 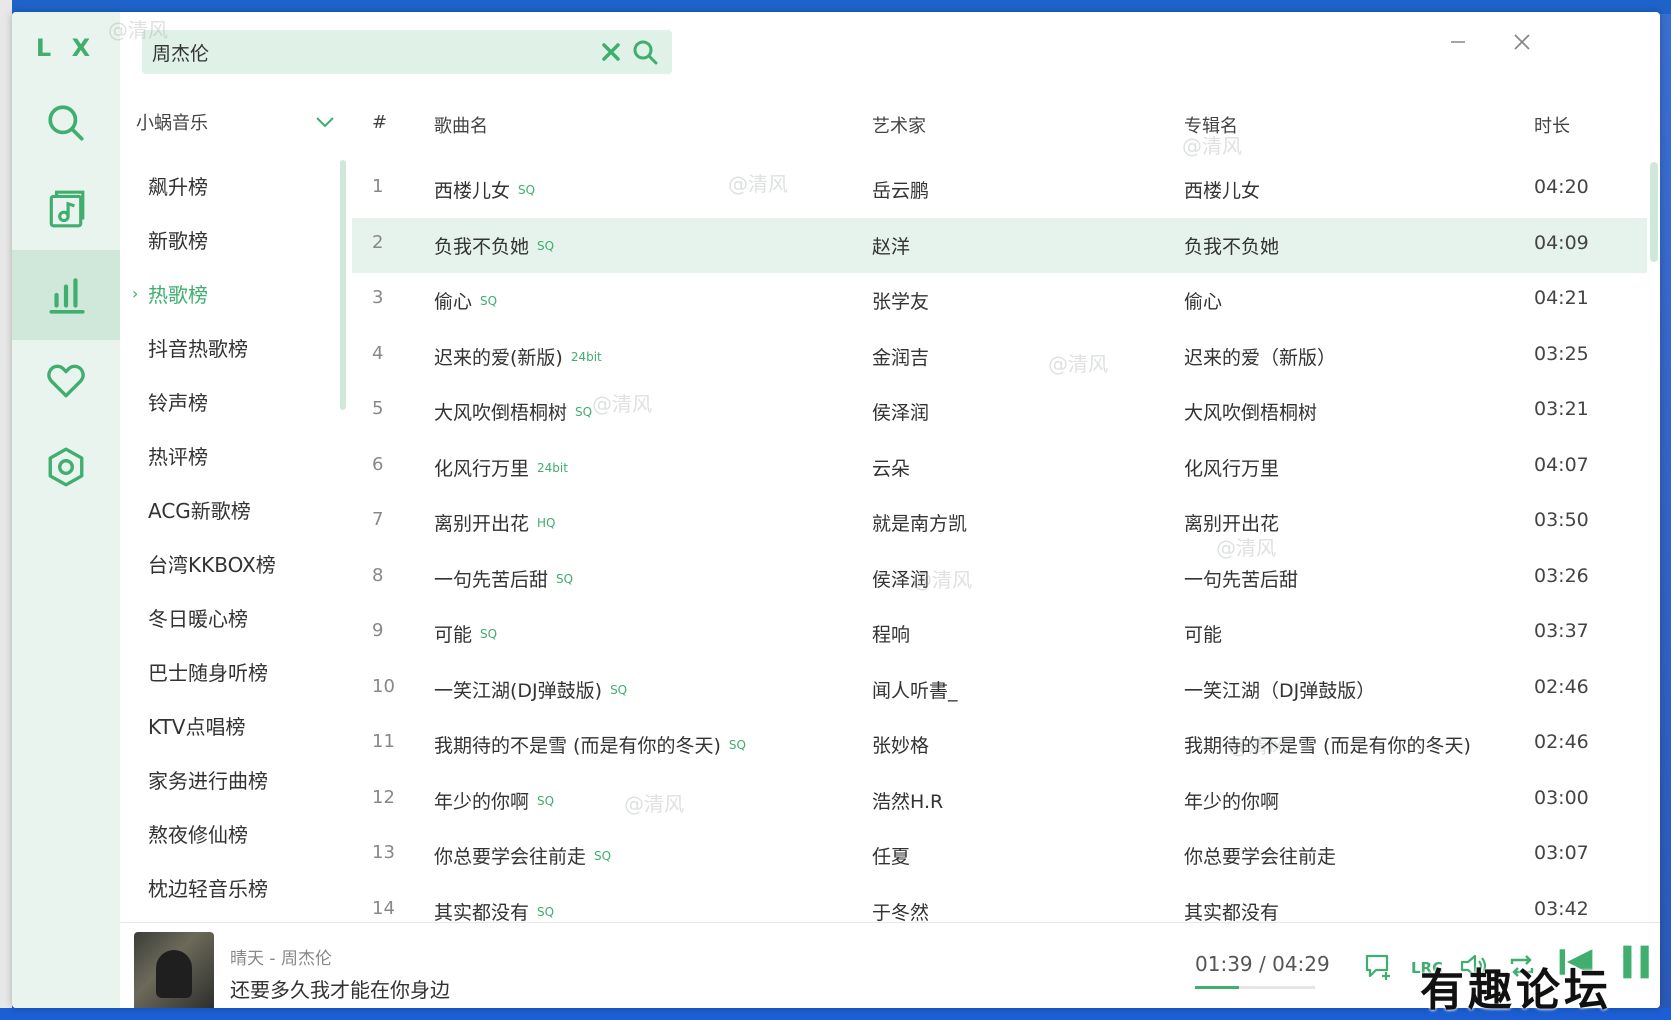 I want to click on current-lyric: 还要多久我才能在你身边, so click(x=340, y=990).